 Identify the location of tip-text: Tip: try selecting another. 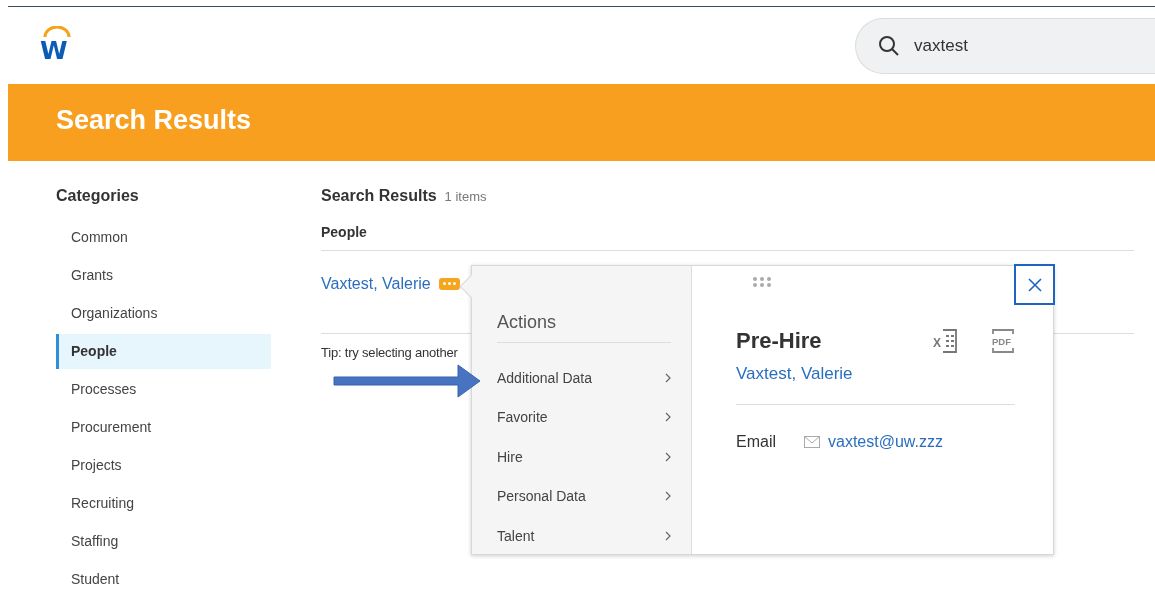
(389, 352).